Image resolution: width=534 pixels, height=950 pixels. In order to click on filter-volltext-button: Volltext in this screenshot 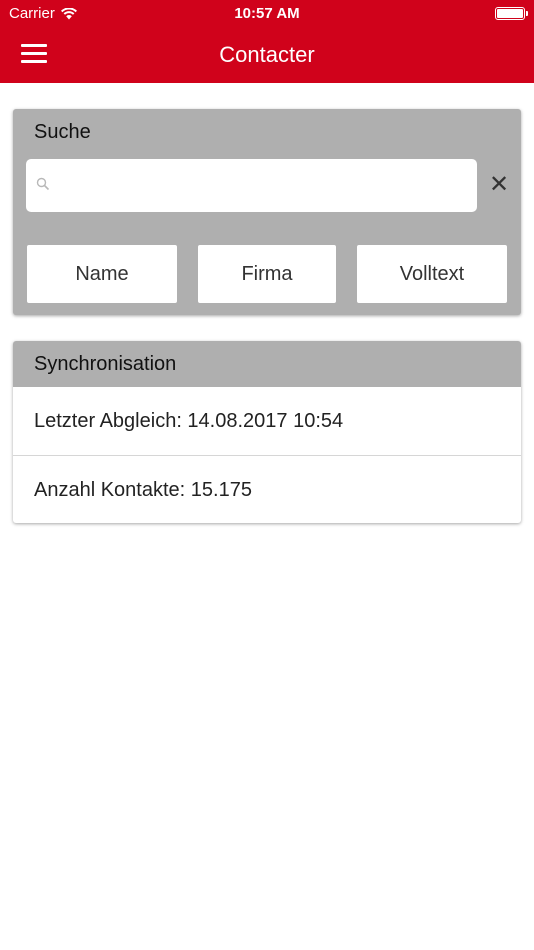, I will do `click(432, 274)`.